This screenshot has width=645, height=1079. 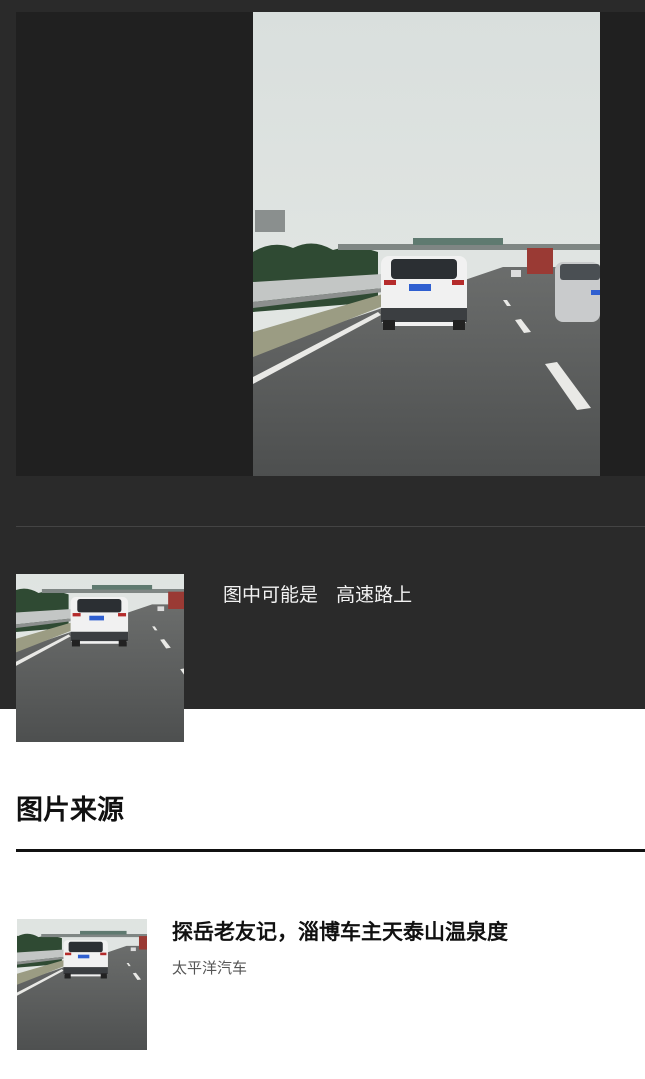 I want to click on result-title: 探岳老友记，淄博车主天泰山温泉度, so click(x=340, y=931).